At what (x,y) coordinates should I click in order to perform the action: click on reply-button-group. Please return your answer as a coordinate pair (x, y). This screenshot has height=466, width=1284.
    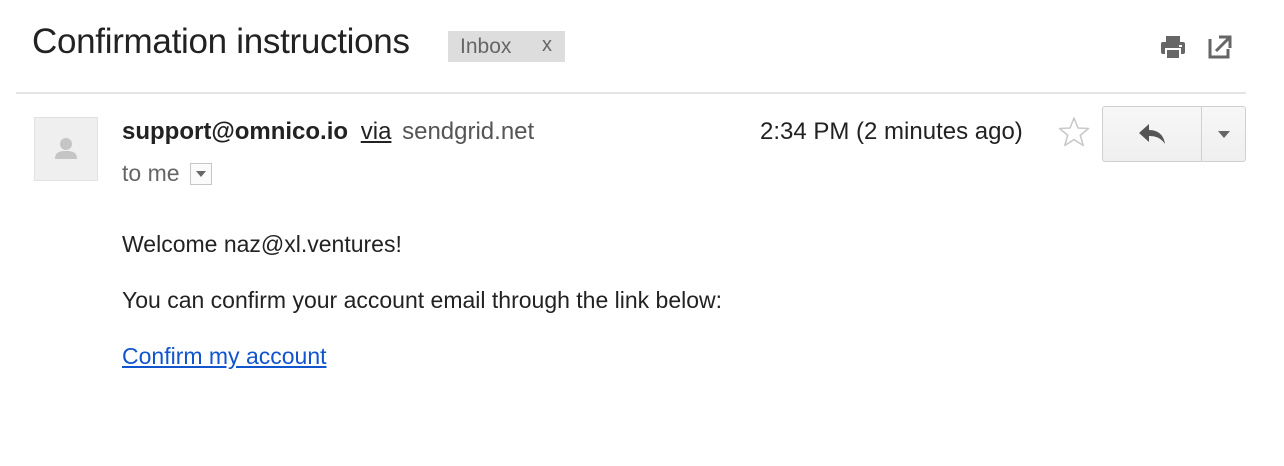
    Looking at the image, I should click on (1174, 134).